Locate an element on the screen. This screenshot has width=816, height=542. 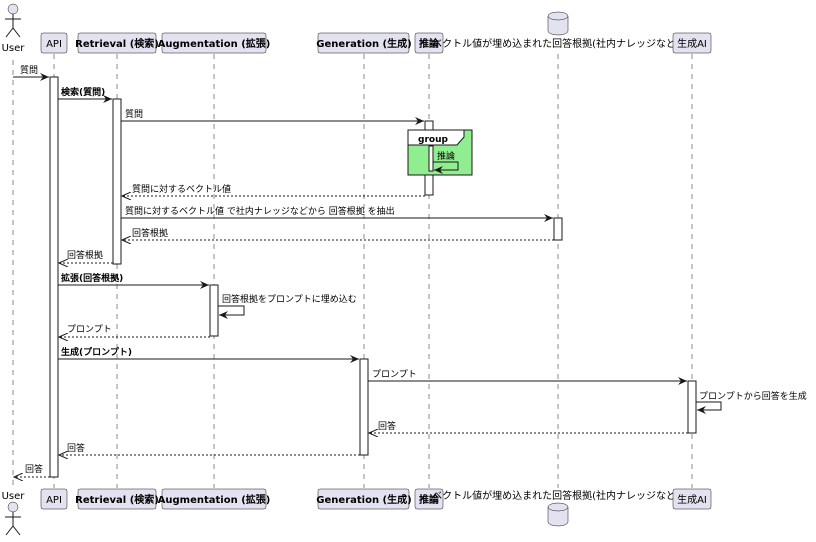
message-1: 質問 is located at coordinates (31, 72).